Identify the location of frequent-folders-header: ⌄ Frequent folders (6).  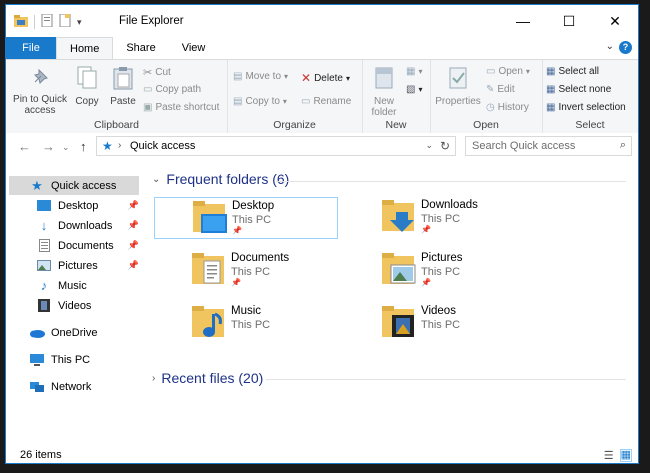
(220, 179).